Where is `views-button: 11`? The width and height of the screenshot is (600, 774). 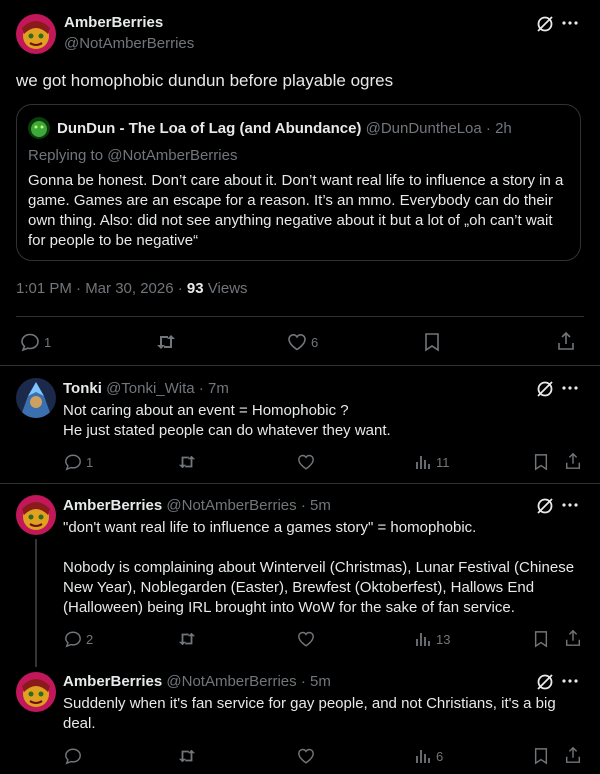
views-button: 11 is located at coordinates (432, 462).